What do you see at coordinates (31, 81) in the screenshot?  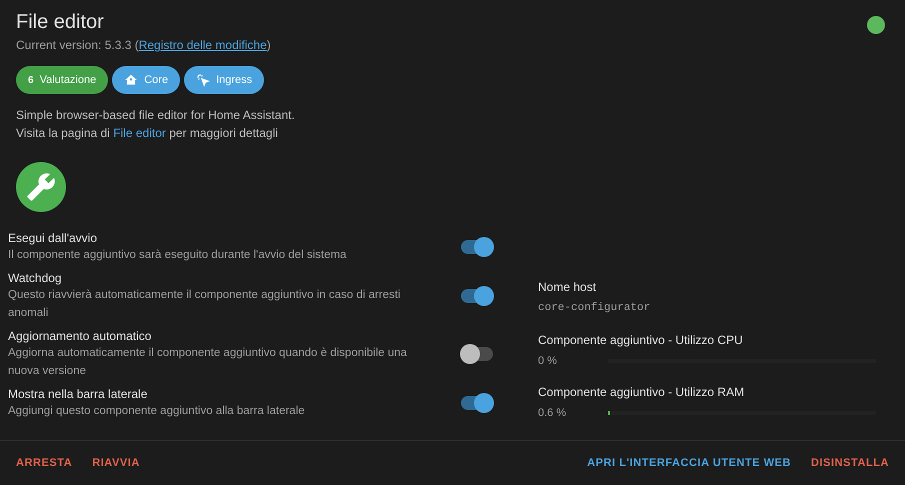 I see `rating-number: 6` at bounding box center [31, 81].